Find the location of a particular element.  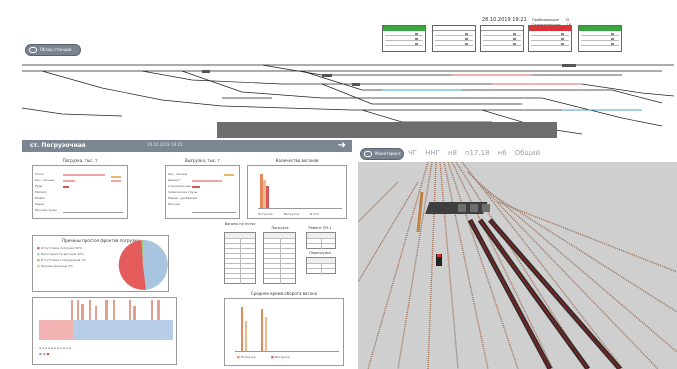

tab-n8: н8 is located at coordinates (452, 153).